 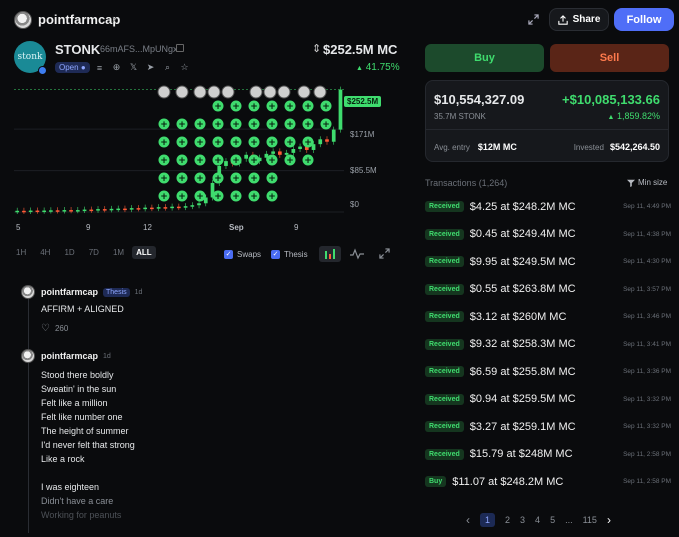 What do you see at coordinates (647, 399) in the screenshot?
I see `tx-time: Sep 11, 3:32 PM` at bounding box center [647, 399].